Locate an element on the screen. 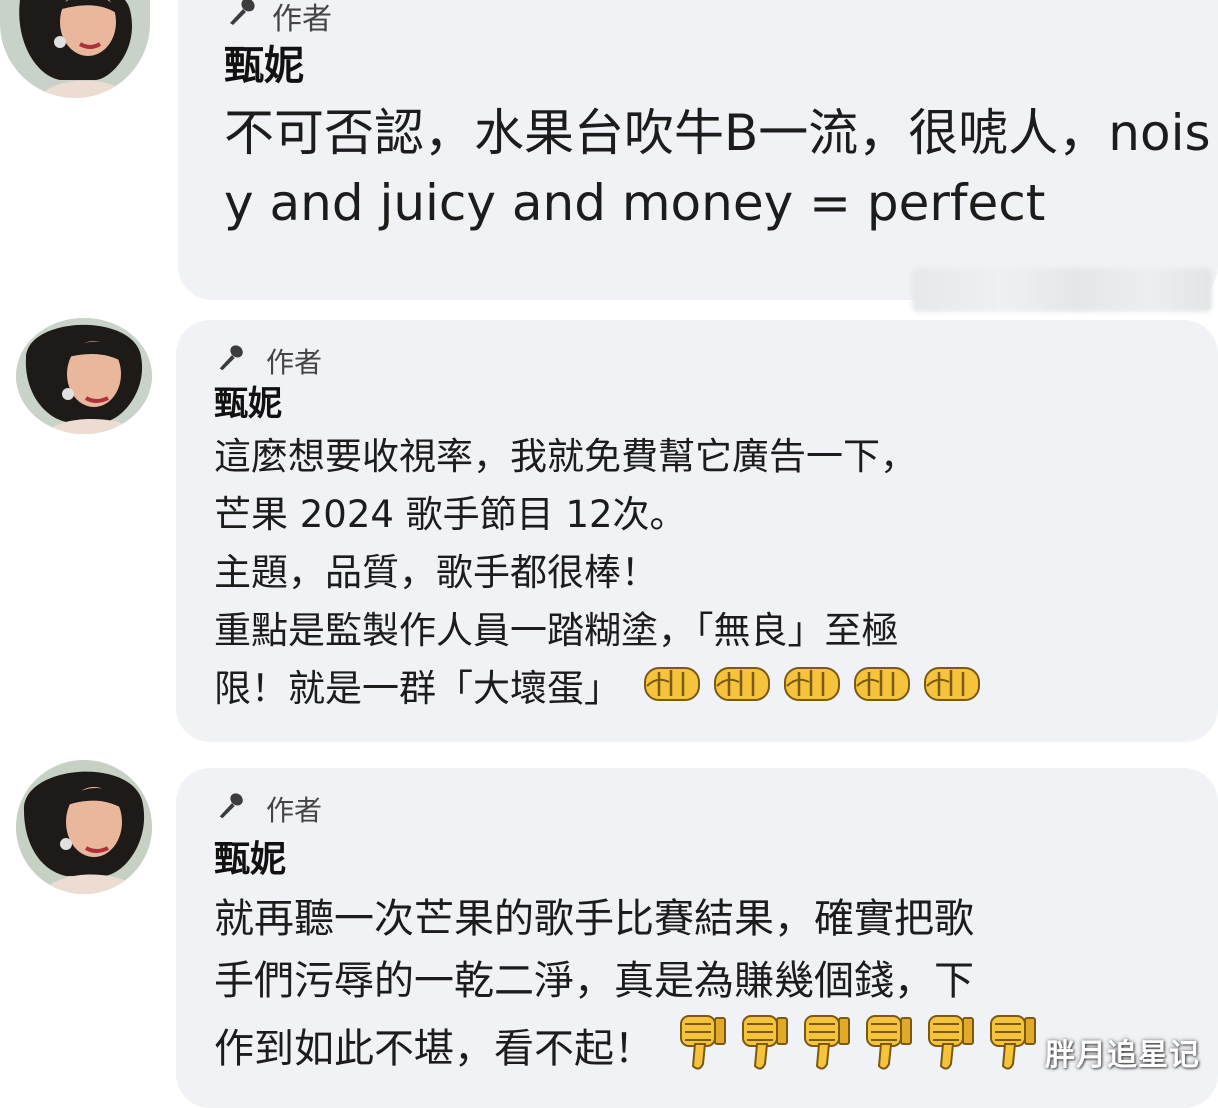  comment-line: 手們污辱的一乾二淨，真是為賺幾個錢，下 is located at coordinates (594, 981).